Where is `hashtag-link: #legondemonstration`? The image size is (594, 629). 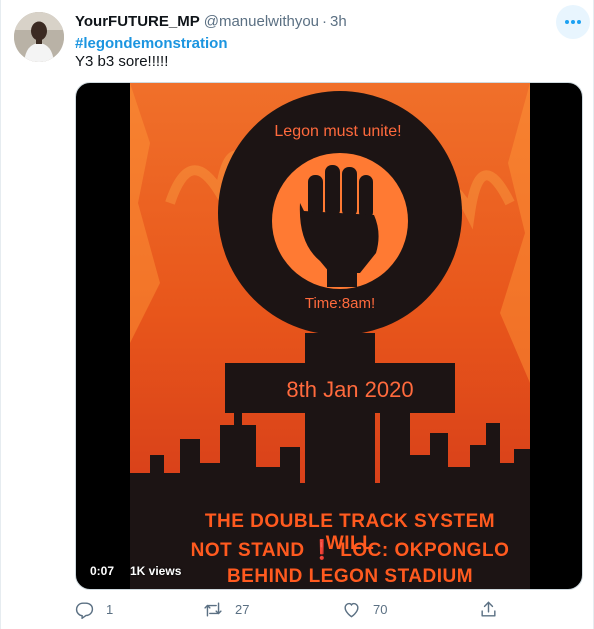
hashtag-link: #legondemonstration is located at coordinates (151, 44).